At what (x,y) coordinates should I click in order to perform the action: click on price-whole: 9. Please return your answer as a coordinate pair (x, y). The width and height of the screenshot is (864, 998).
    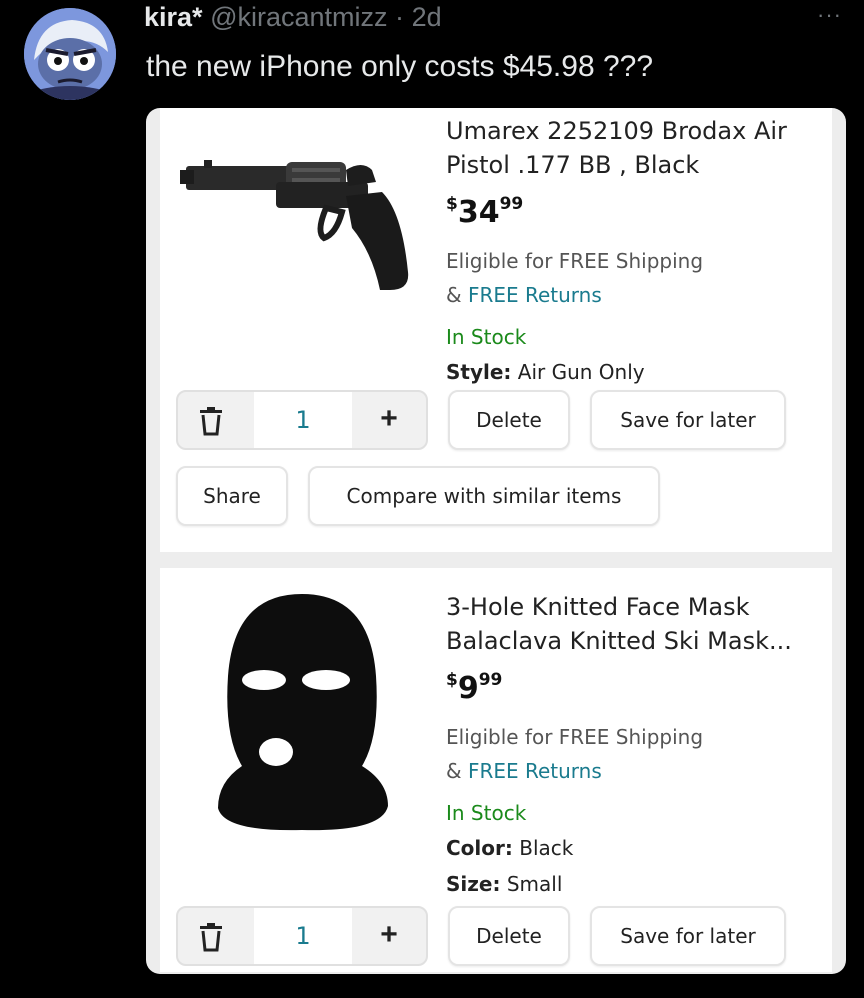
    Looking at the image, I should click on (468, 688).